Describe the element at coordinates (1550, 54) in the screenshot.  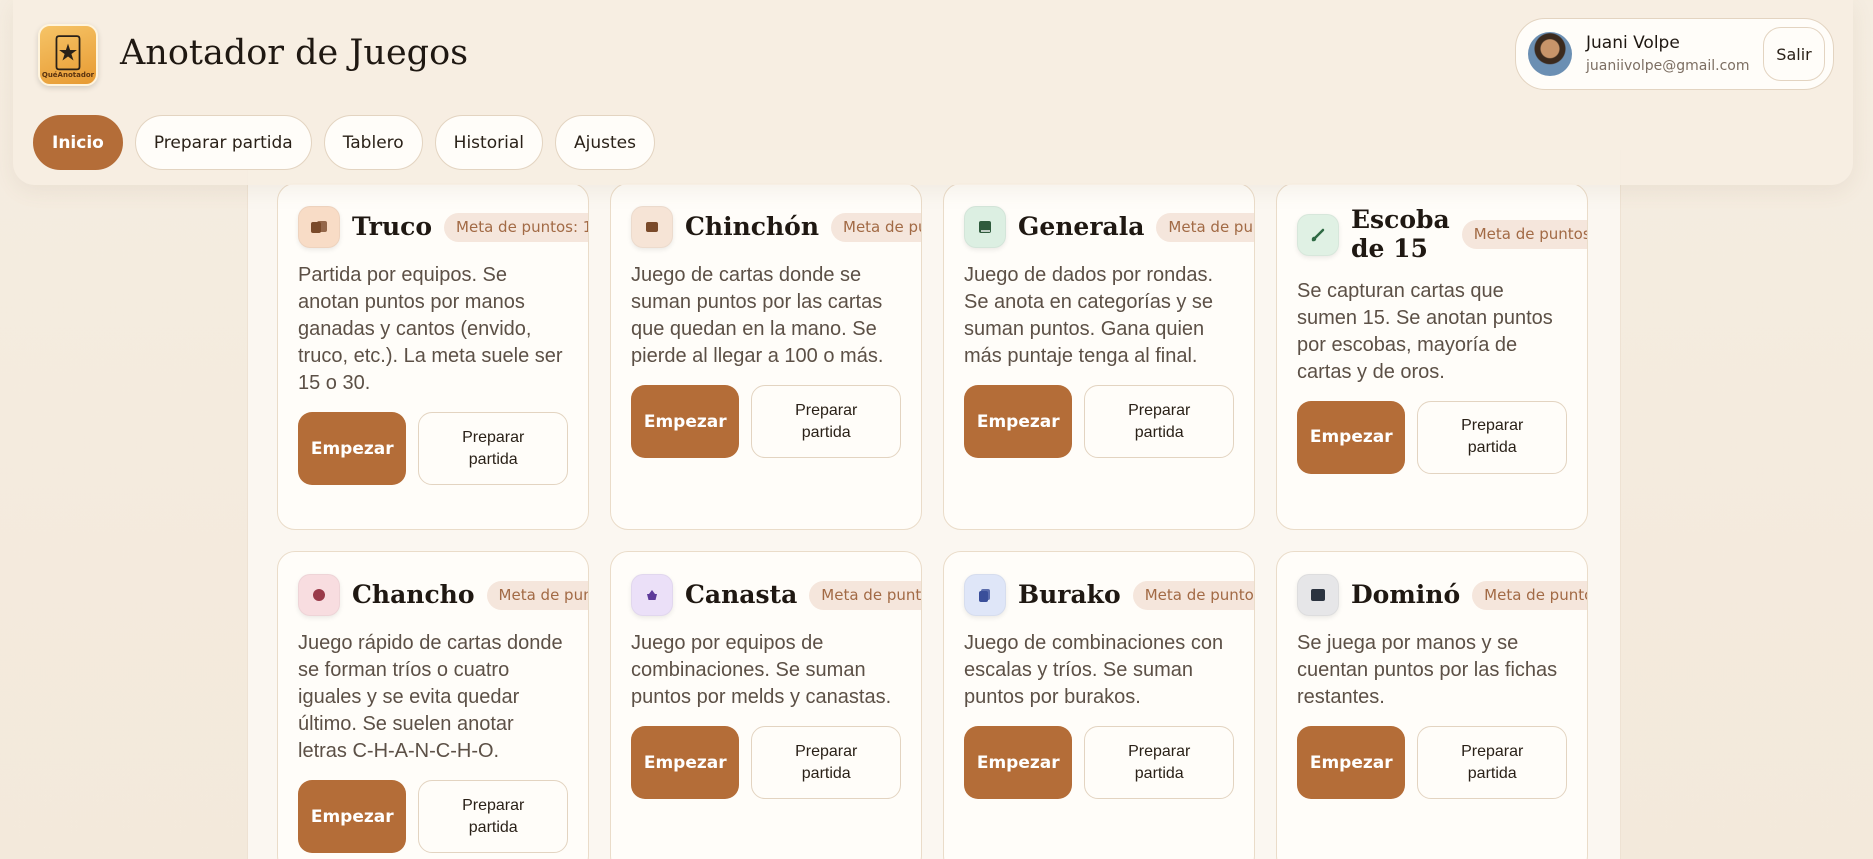
I see `avatar` at that location.